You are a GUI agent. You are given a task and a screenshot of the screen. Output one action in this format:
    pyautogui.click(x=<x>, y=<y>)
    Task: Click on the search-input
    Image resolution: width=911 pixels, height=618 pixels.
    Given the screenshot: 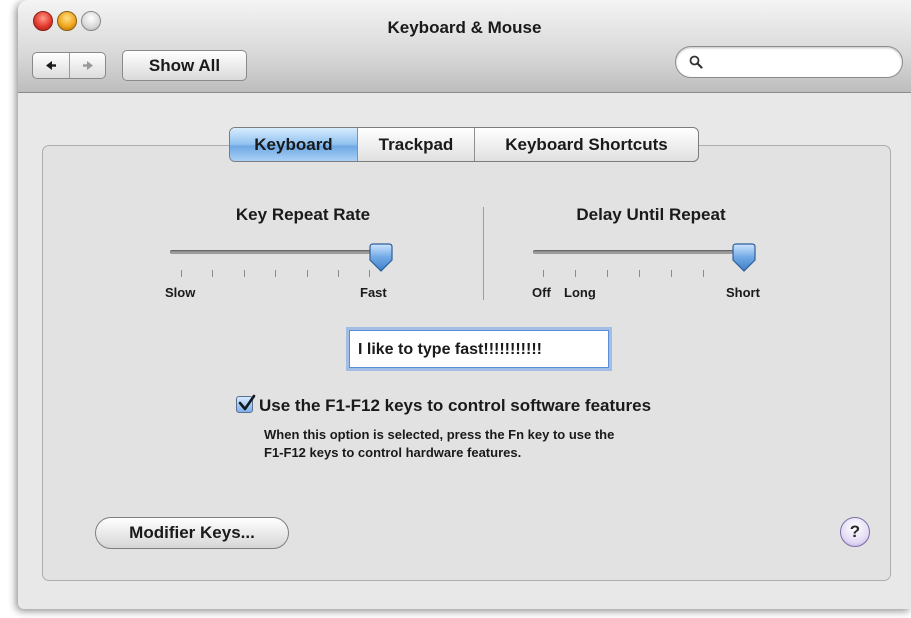 What is the action you would take?
    pyautogui.click(x=802, y=63)
    